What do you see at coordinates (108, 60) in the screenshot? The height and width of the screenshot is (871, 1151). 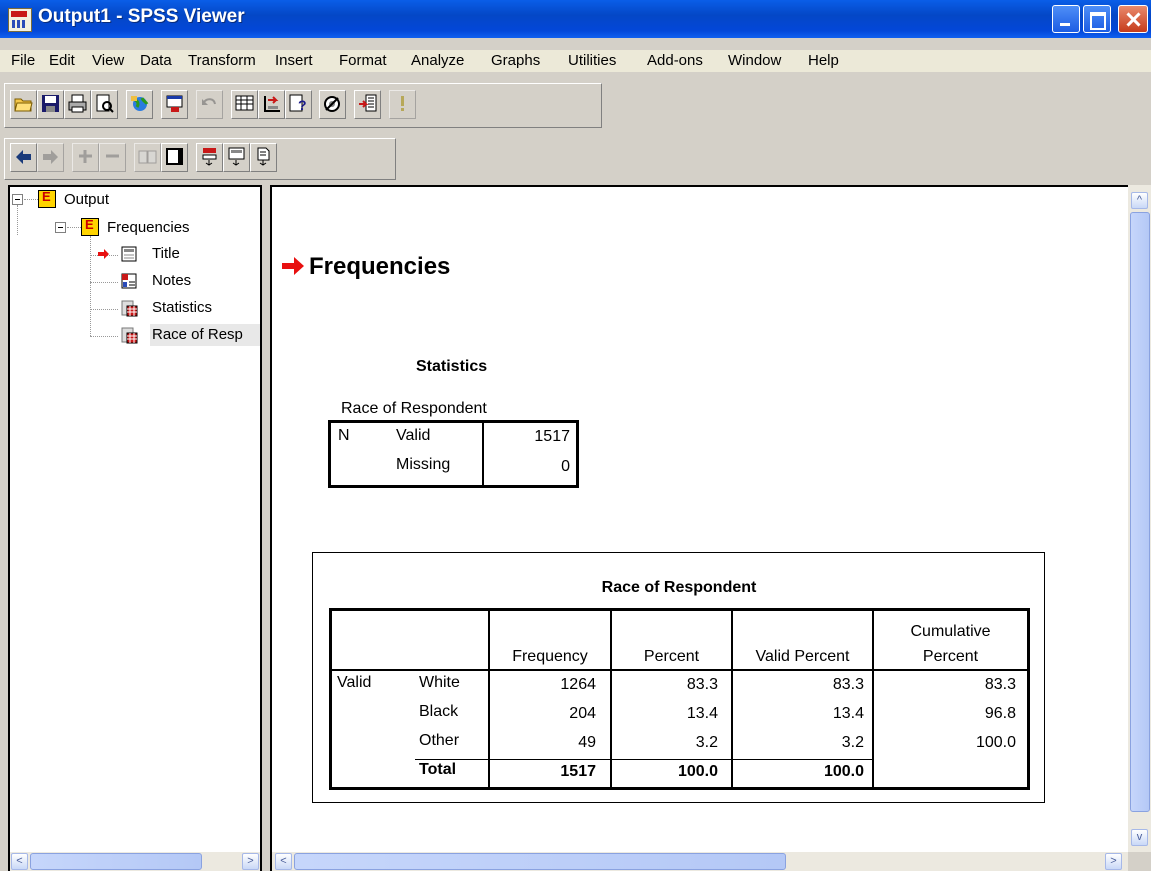 I see `menu-view: View` at bounding box center [108, 60].